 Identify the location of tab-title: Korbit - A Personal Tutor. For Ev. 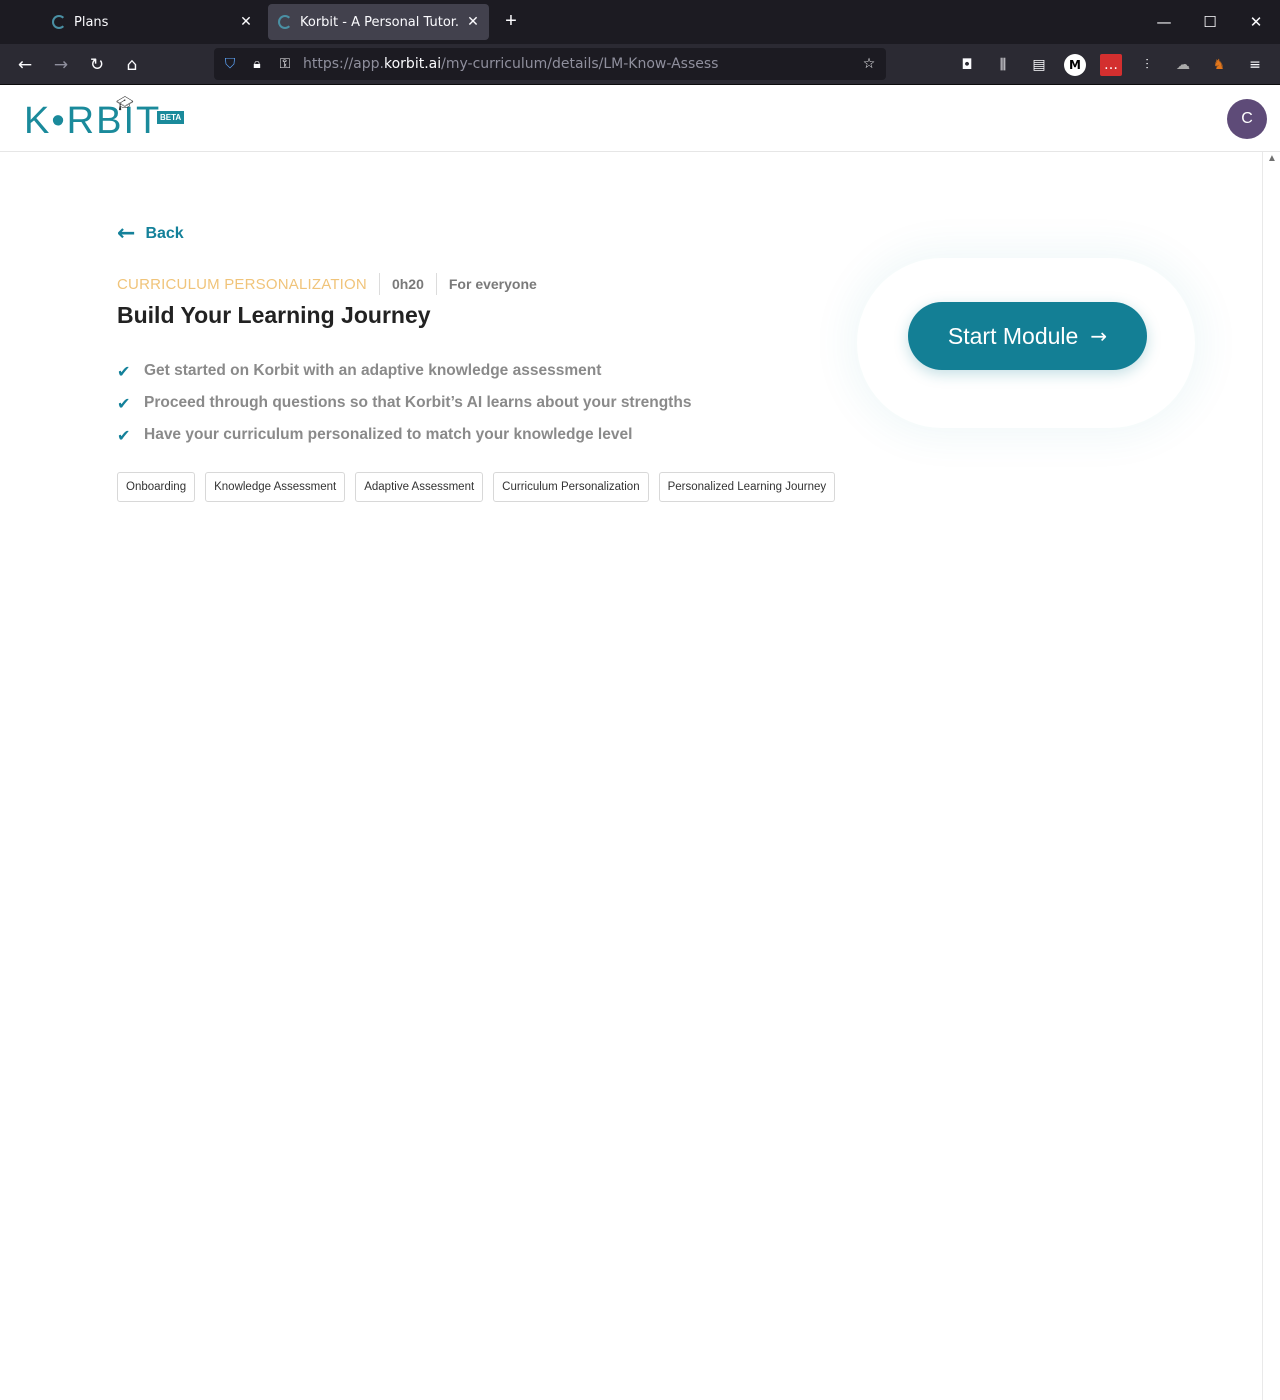
(381, 22).